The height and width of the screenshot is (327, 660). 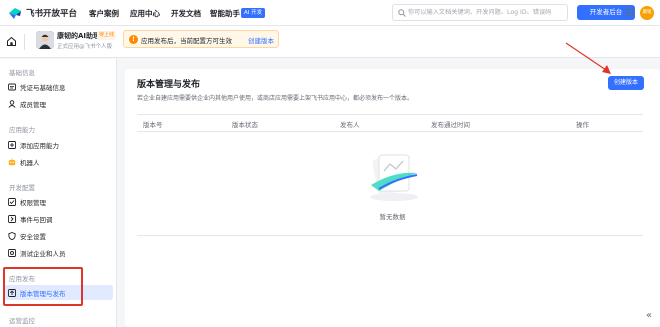 What do you see at coordinates (647, 13) in the screenshot?
I see `user-avatar: 康铭` at bounding box center [647, 13].